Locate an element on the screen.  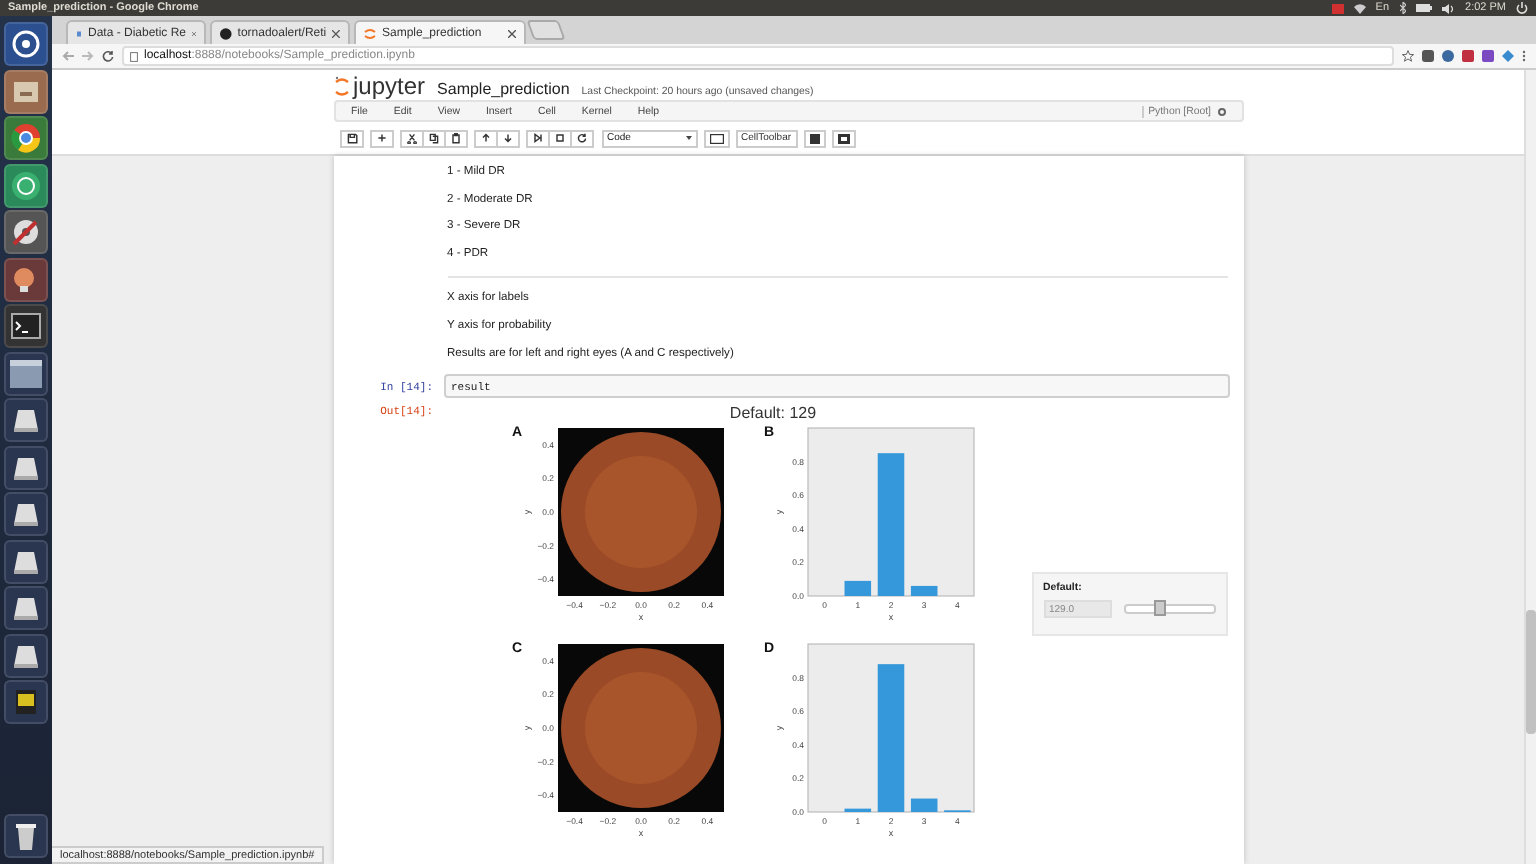
restart-icon is located at coordinates (581, 138).